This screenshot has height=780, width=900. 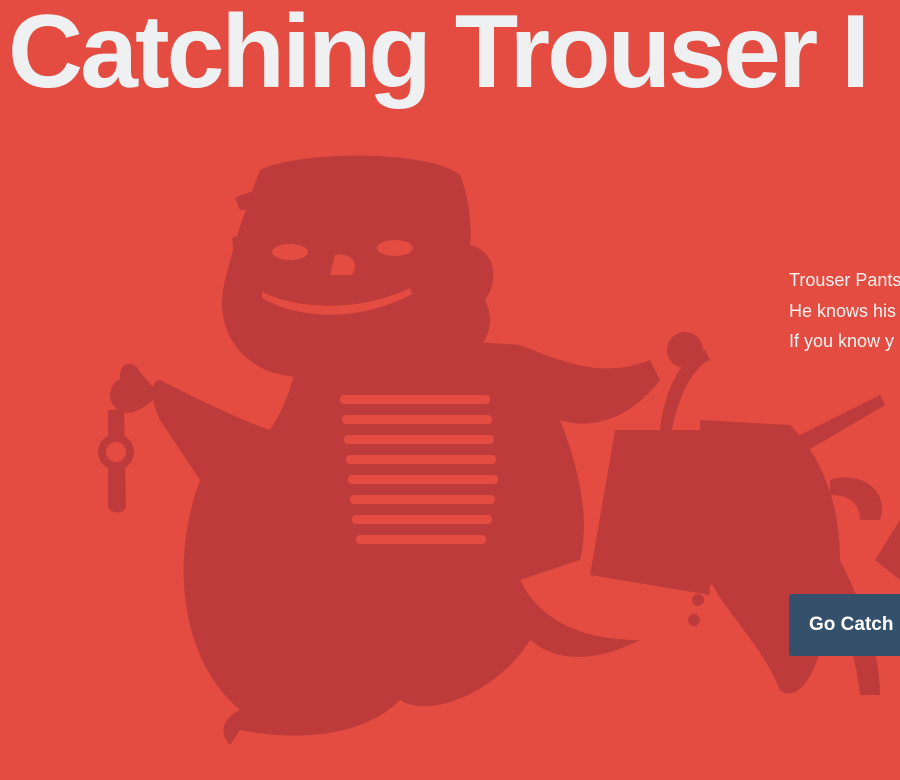 What do you see at coordinates (439, 55) in the screenshot?
I see `page-title: Catching Trouser I` at bounding box center [439, 55].